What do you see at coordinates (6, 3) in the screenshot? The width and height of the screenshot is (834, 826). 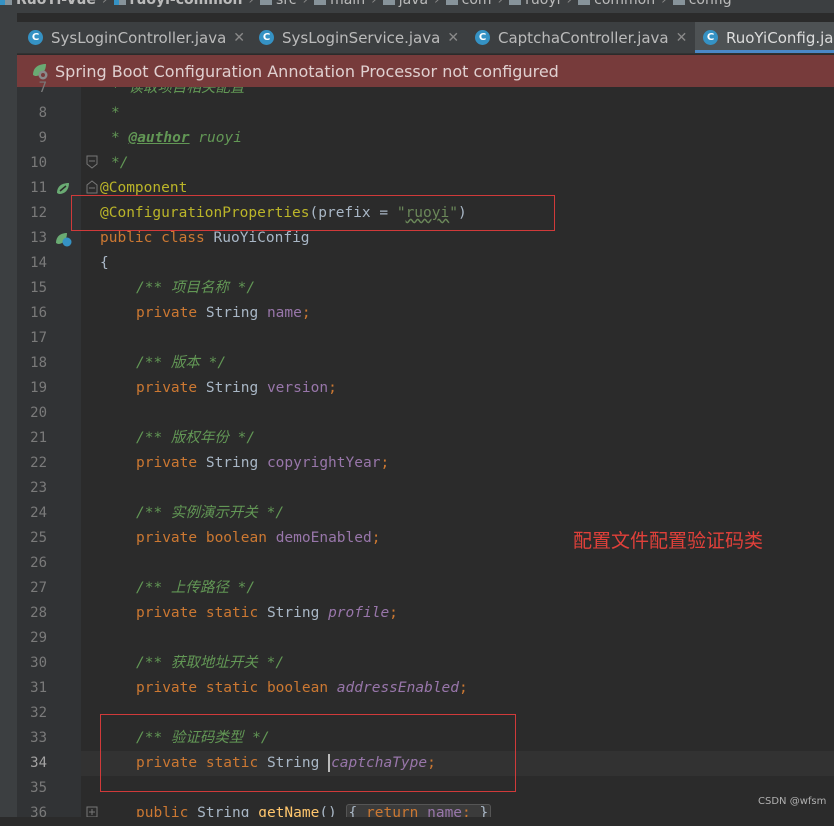 I see `project-folder-icon` at bounding box center [6, 3].